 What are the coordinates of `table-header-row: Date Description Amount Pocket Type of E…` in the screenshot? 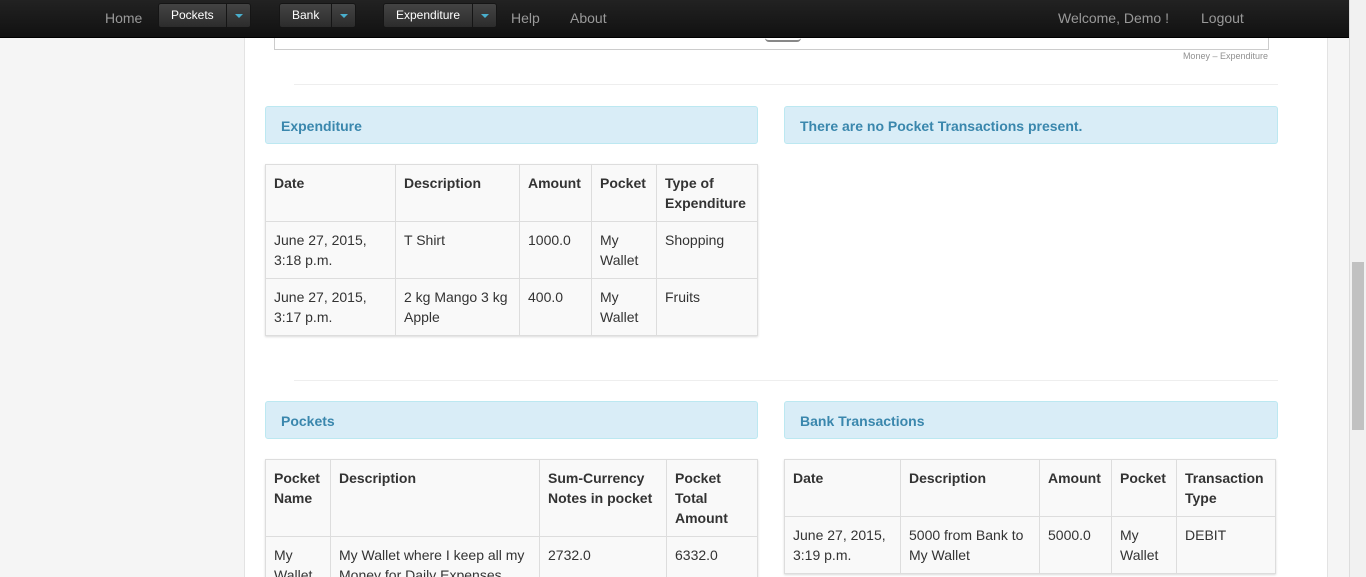 It's located at (511, 193).